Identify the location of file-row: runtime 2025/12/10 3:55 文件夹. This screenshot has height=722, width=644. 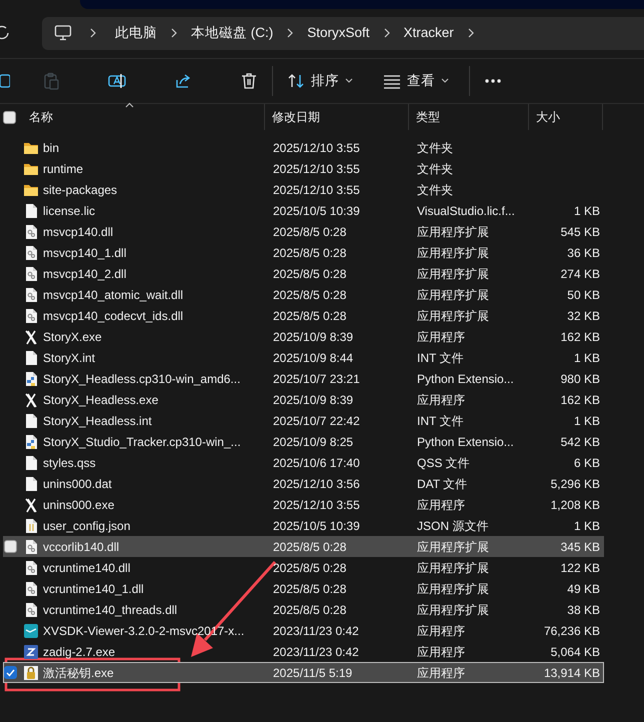
(303, 168).